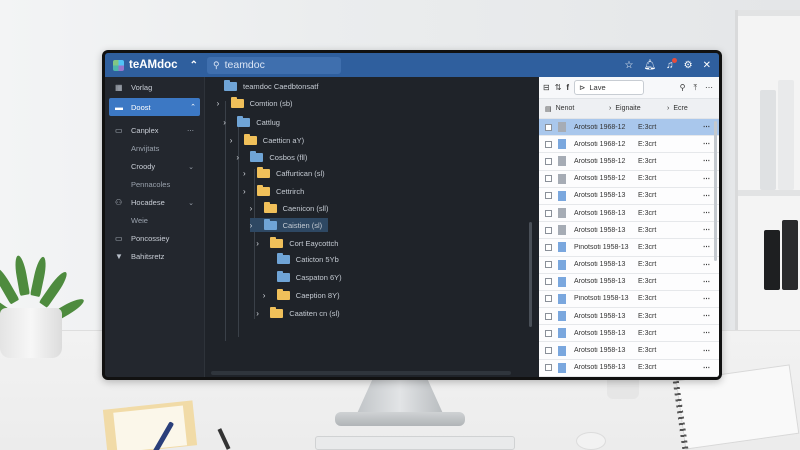 Image resolution: width=800 pixels, height=450 pixels. I want to click on tree-node: › Caetticn aY), so click(267, 140).